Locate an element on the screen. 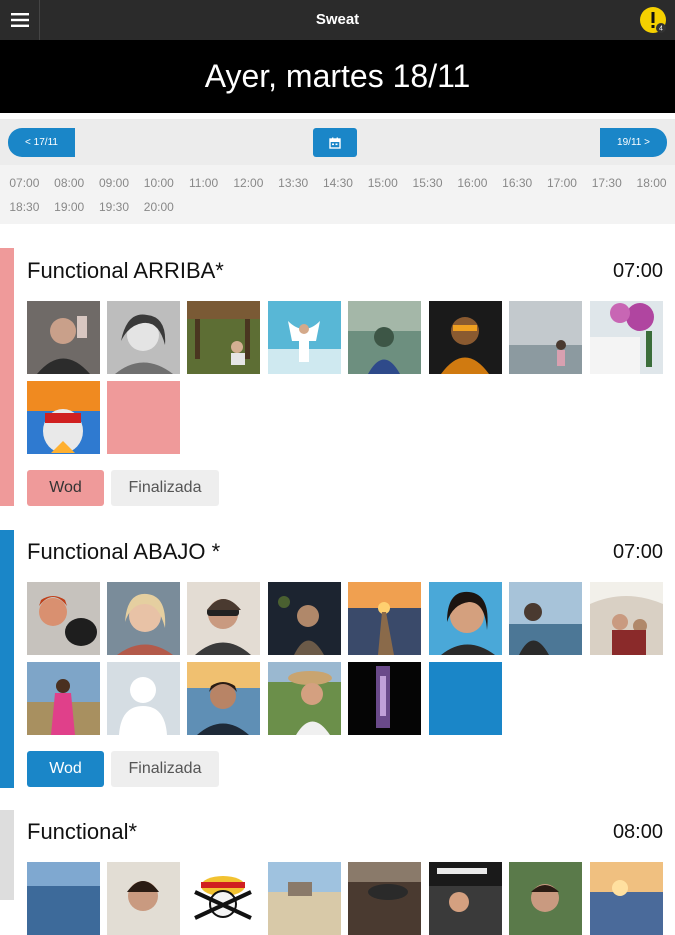  time-slot: 13:30 is located at coordinates (293, 187).